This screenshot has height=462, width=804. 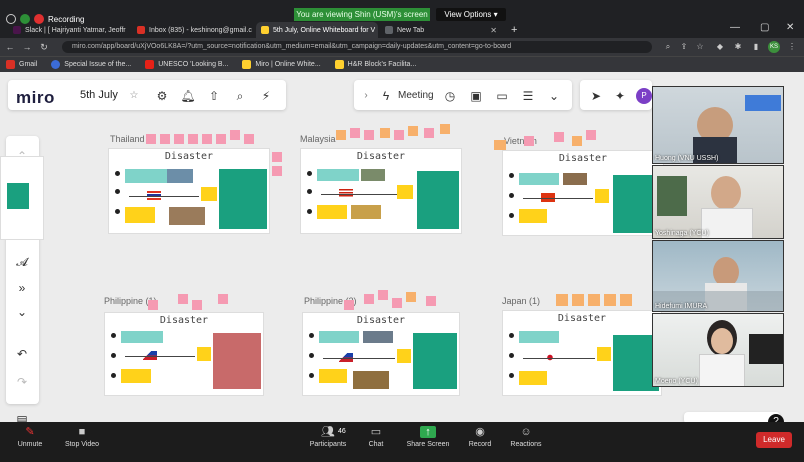 I want to click on share-banner: You are viewing Shin (USM)'s screen, so click(x=362, y=14).